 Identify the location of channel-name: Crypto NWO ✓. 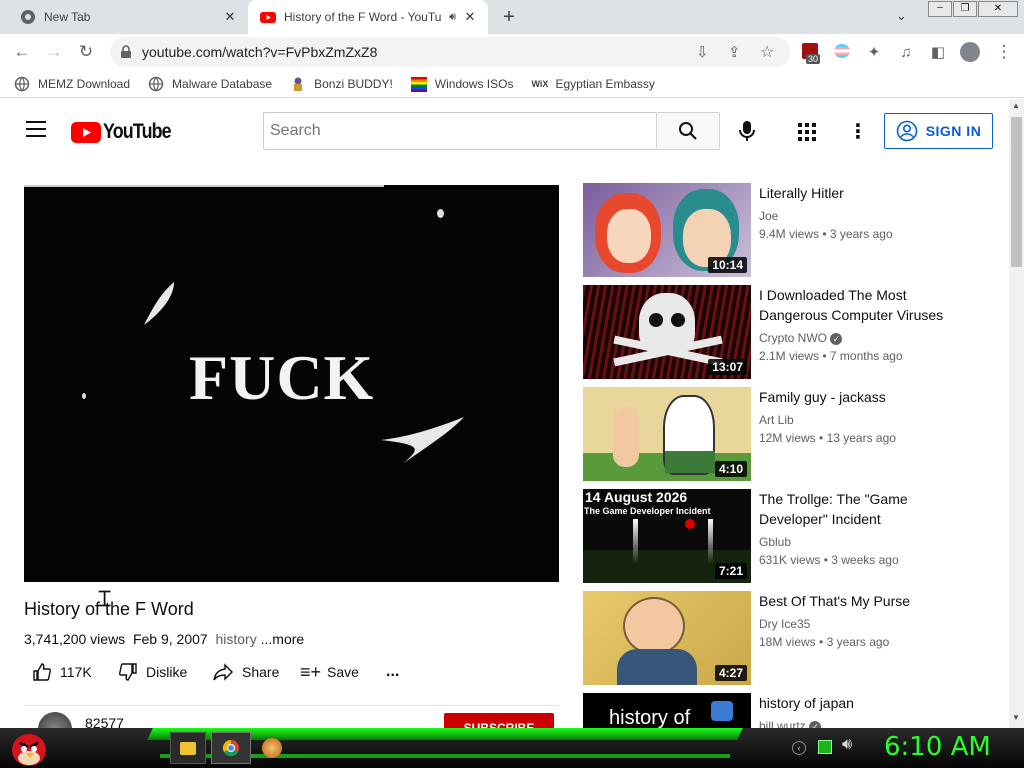
(801, 338).